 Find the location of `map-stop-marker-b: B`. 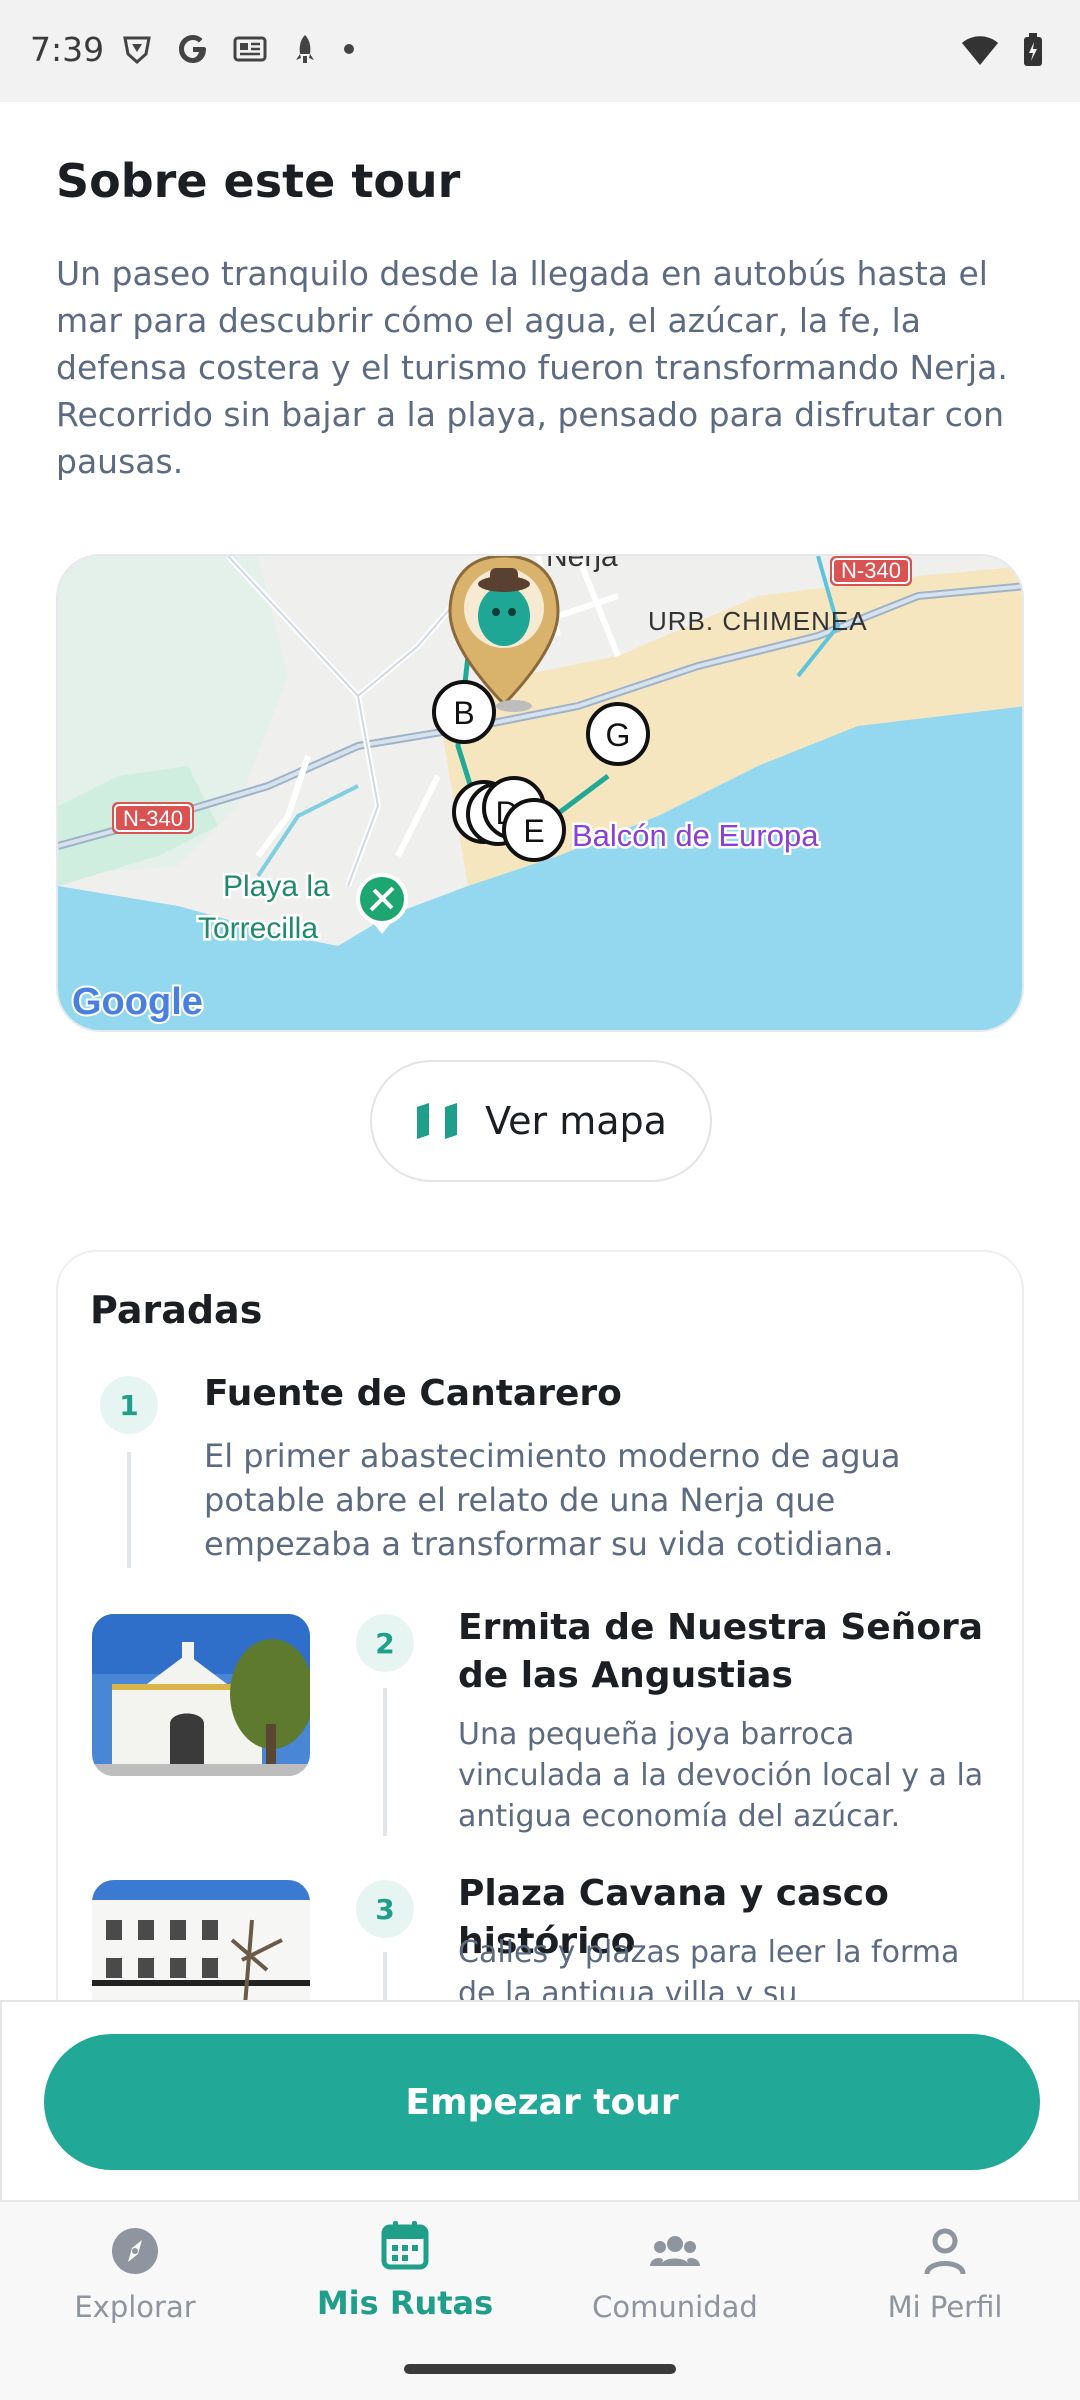

map-stop-marker-b: B is located at coordinates (464, 712).